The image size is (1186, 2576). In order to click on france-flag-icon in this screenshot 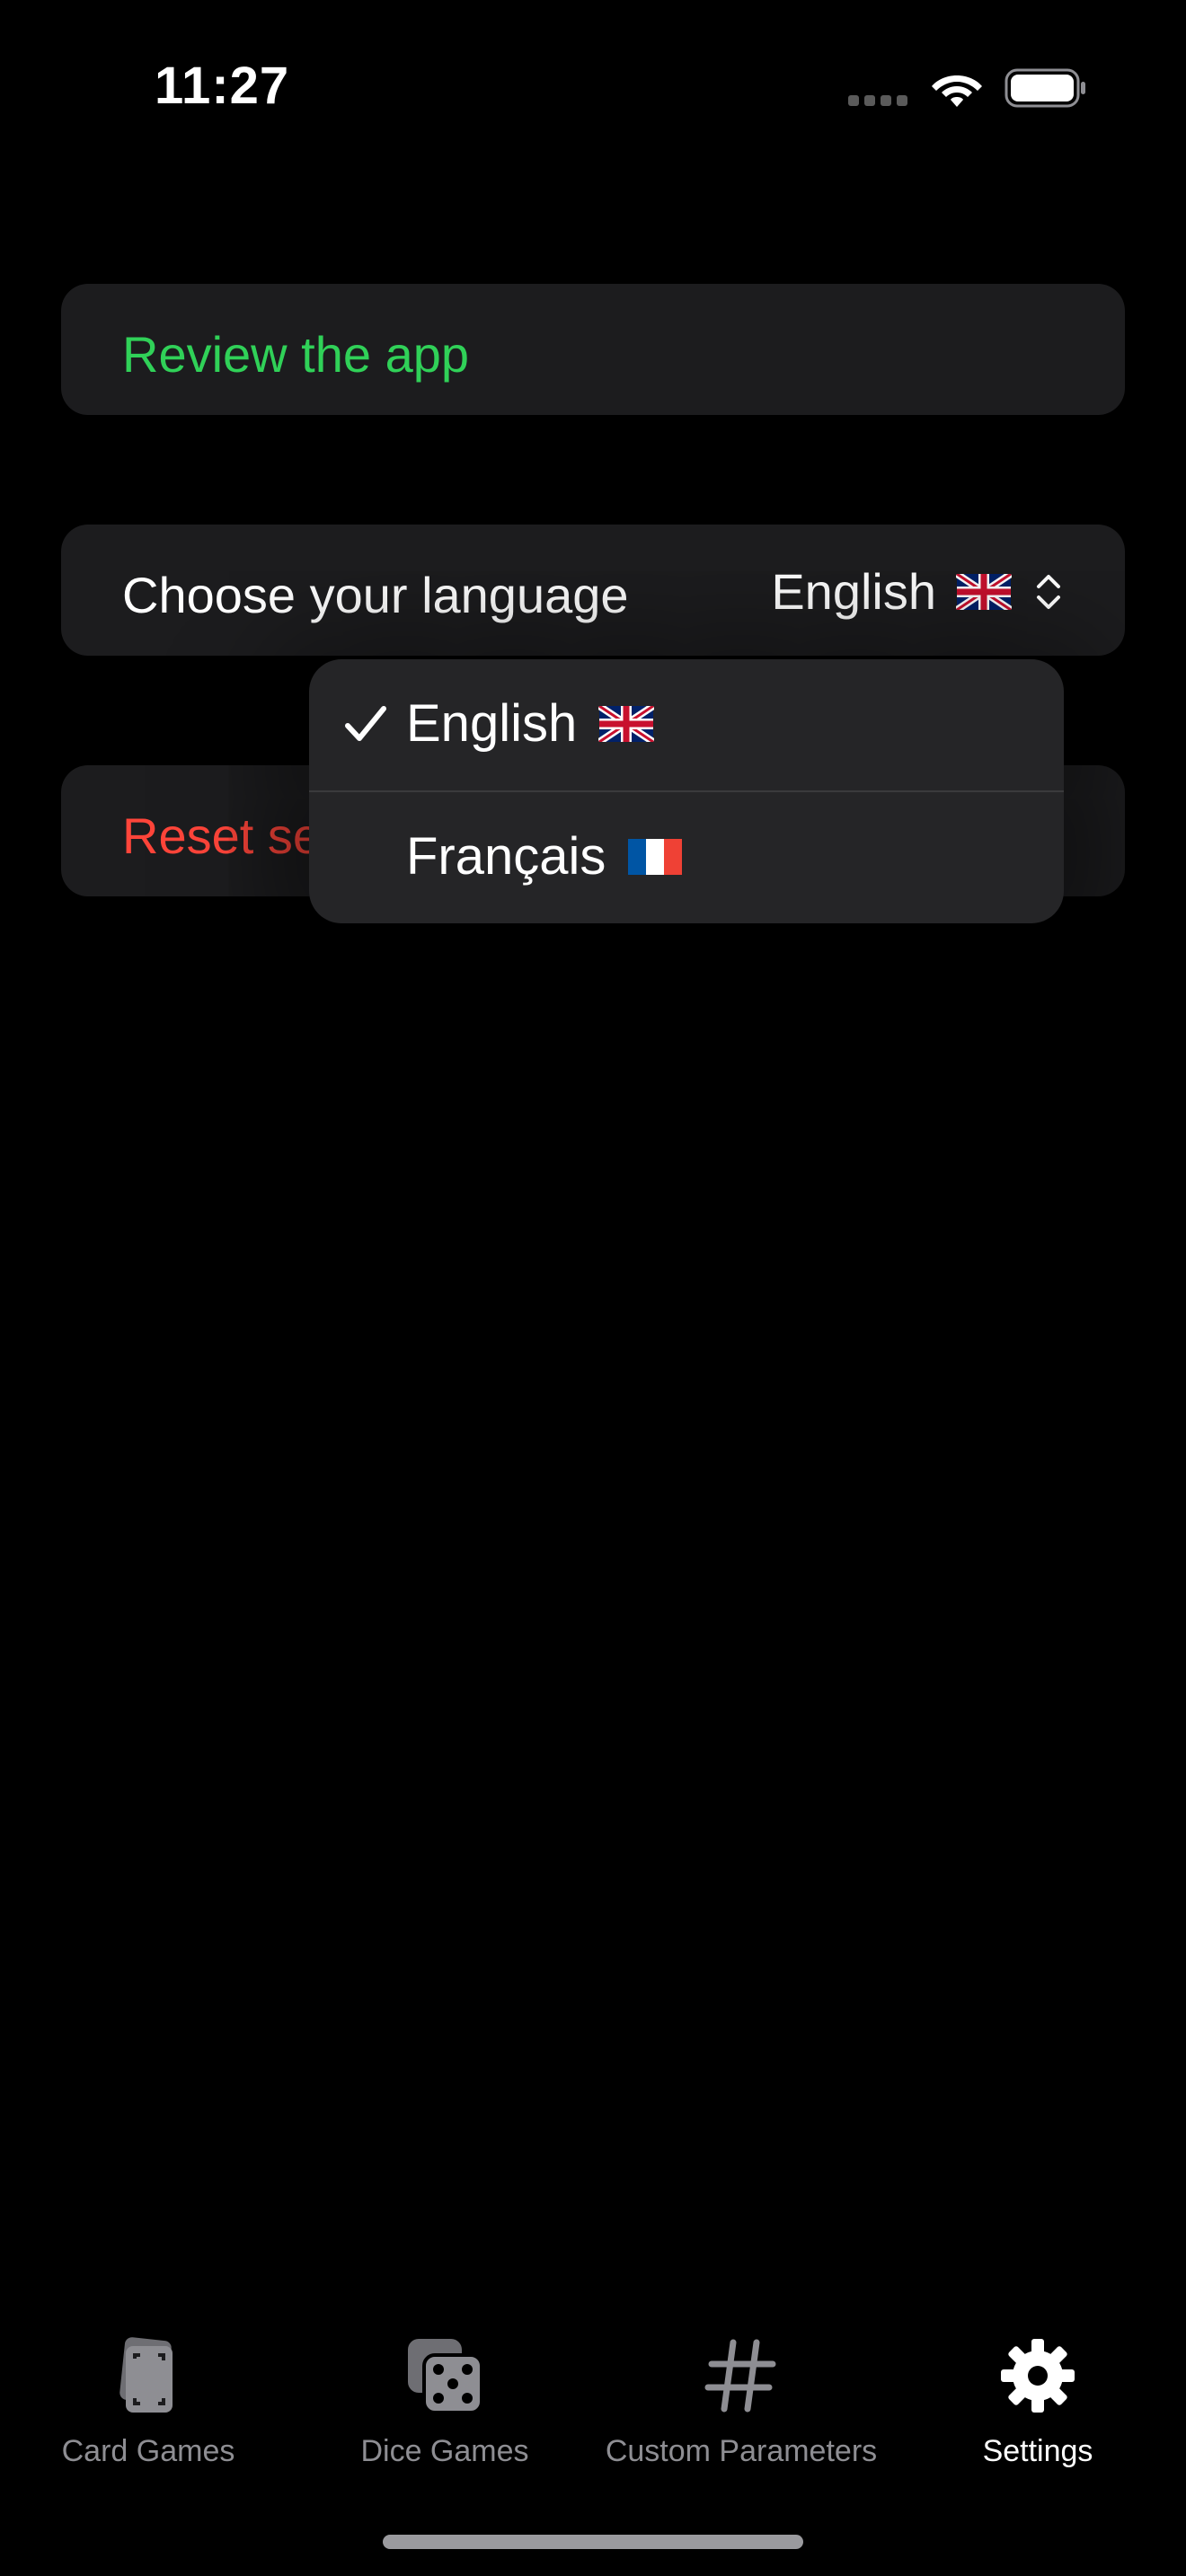, I will do `click(655, 856)`.